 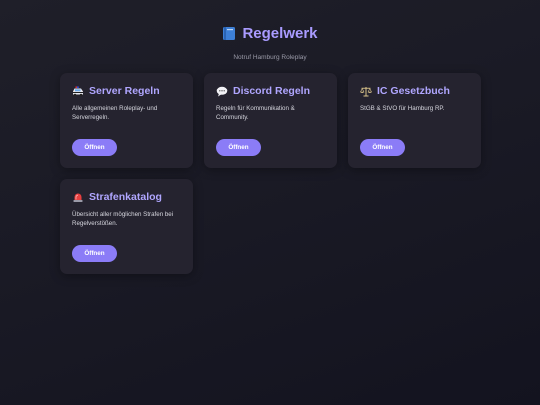 I want to click on card-title-text: Strafenkatalog, so click(x=125, y=197).